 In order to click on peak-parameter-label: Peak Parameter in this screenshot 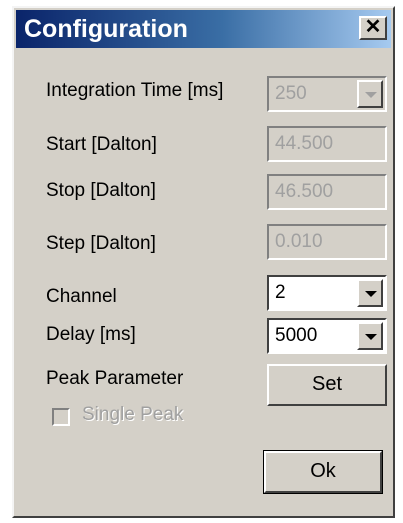, I will do `click(115, 378)`.